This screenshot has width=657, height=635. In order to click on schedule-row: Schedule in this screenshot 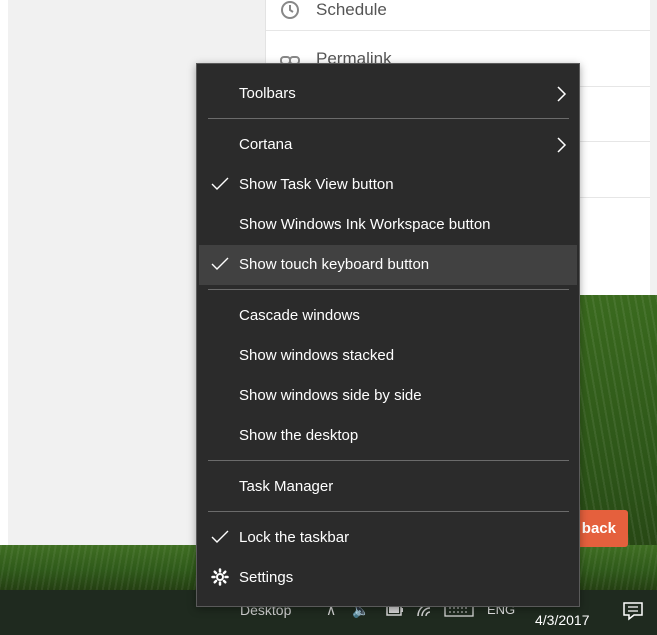, I will do `click(458, 15)`.